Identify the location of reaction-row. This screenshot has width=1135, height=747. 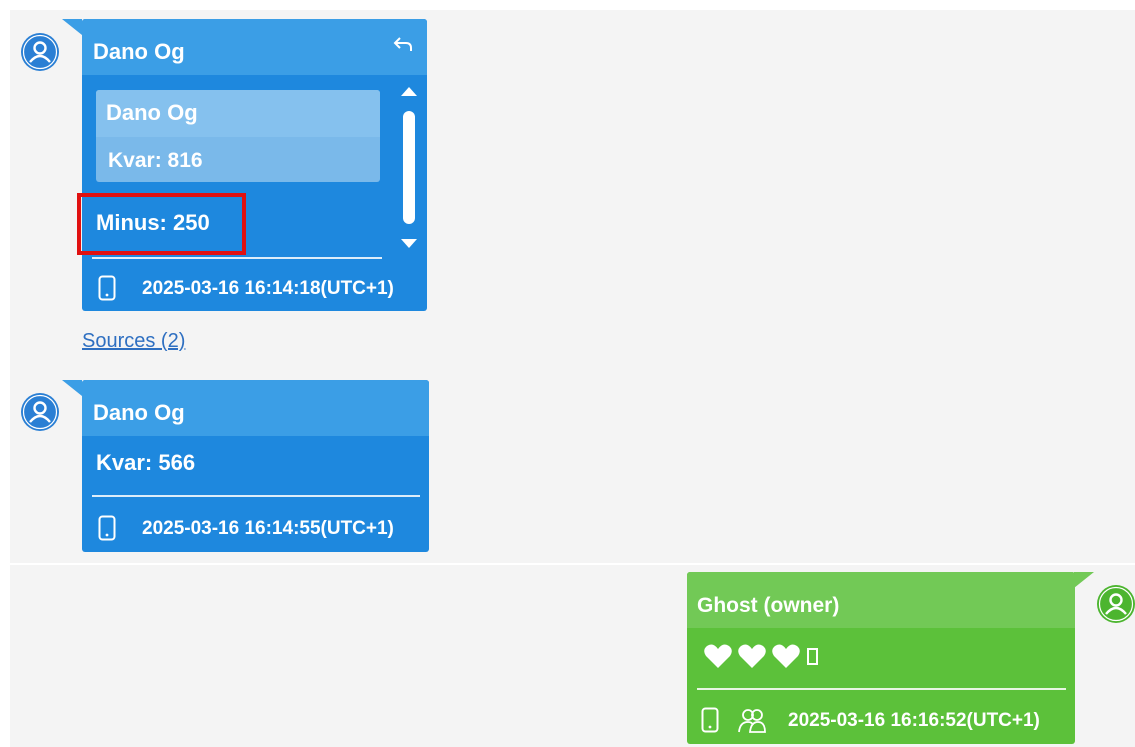
(760, 656).